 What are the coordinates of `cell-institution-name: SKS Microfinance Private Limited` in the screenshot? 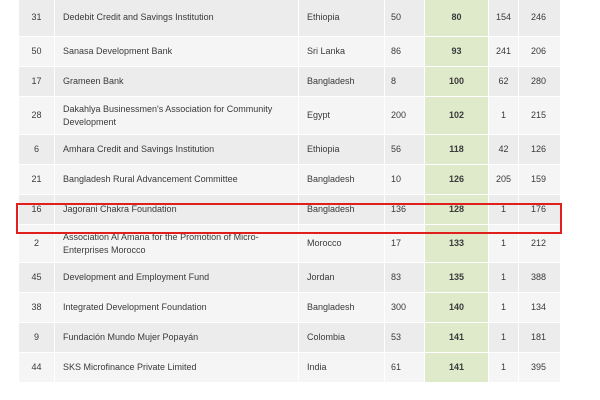 It's located at (176, 367).